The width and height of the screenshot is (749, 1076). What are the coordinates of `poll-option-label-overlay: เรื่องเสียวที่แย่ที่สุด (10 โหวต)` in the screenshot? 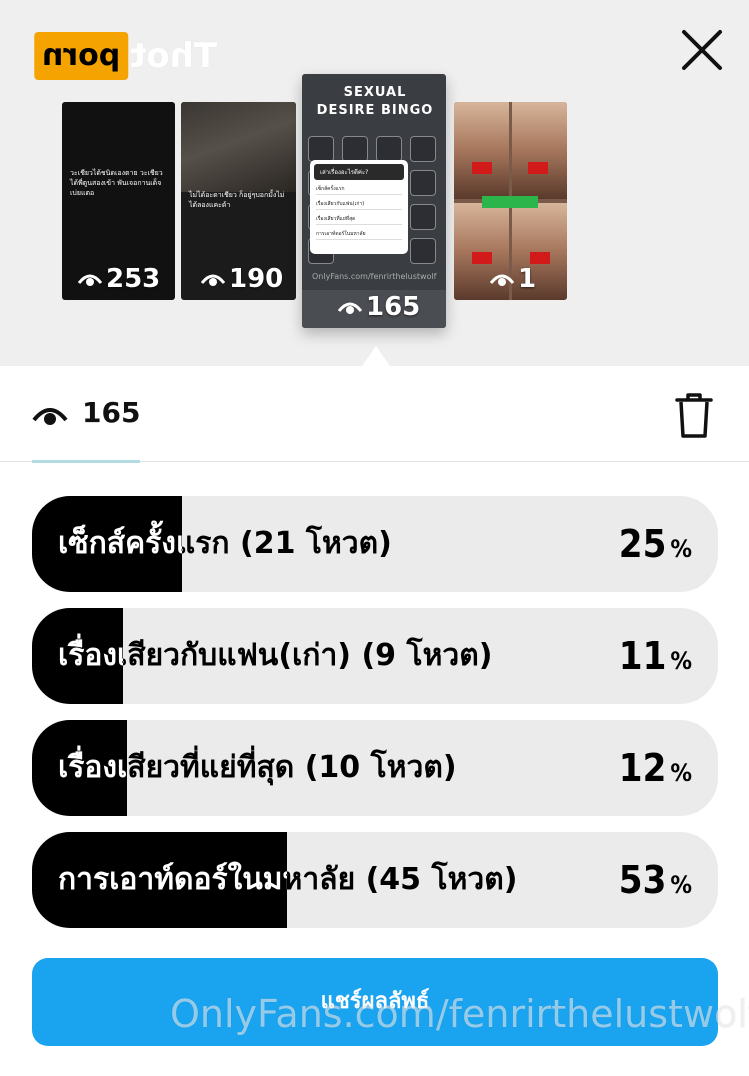 It's located at (79, 768).